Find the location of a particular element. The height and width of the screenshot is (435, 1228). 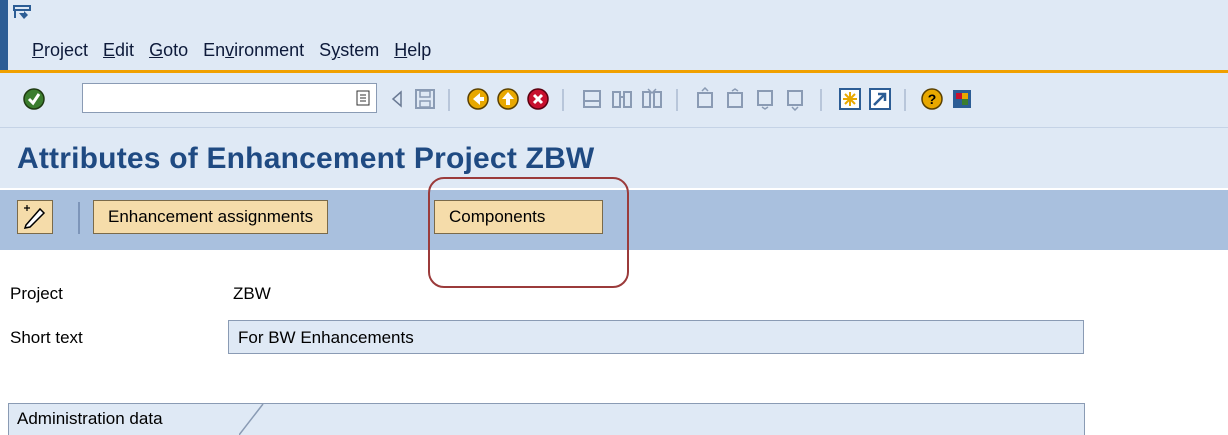

find-next-icon is located at coordinates (652, 99).